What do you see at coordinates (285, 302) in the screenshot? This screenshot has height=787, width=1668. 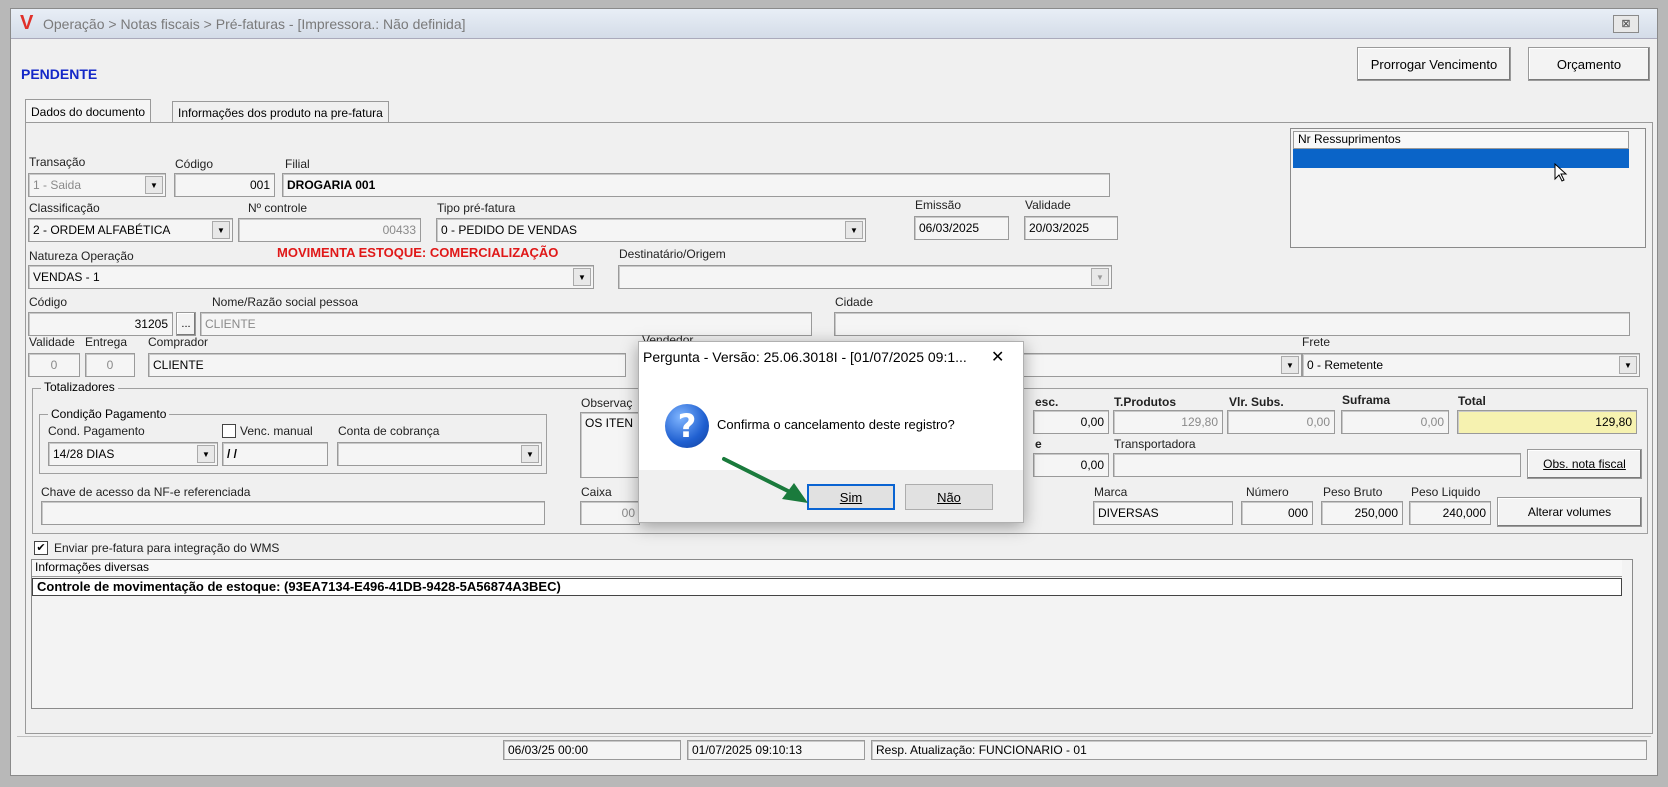 I see `nome-label: Nome/Razão social pessoa` at bounding box center [285, 302].